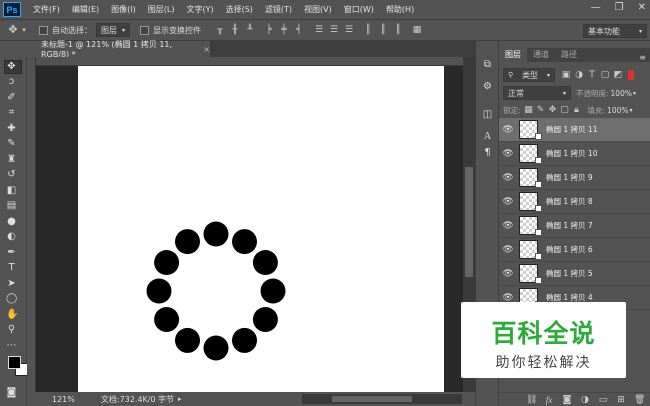  What do you see at coordinates (631, 75) in the screenshot?
I see `filter-toggle-switch` at bounding box center [631, 75].